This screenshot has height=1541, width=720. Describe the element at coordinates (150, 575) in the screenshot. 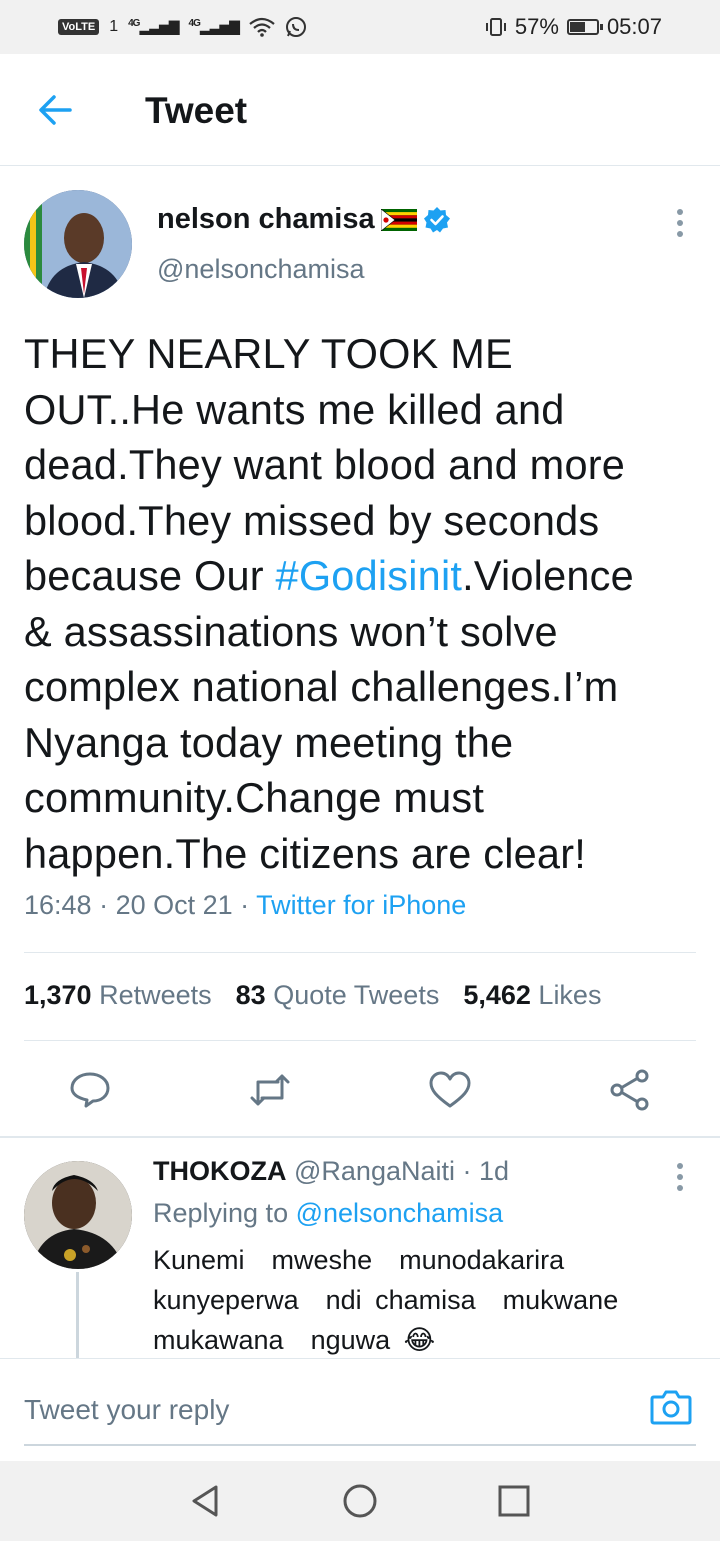

I see `tweet-text-segment: because Our` at that location.